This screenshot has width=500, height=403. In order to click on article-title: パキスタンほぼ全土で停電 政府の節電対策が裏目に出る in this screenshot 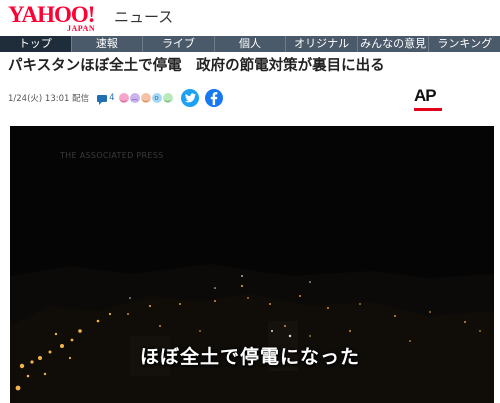, I will do `click(196, 66)`.